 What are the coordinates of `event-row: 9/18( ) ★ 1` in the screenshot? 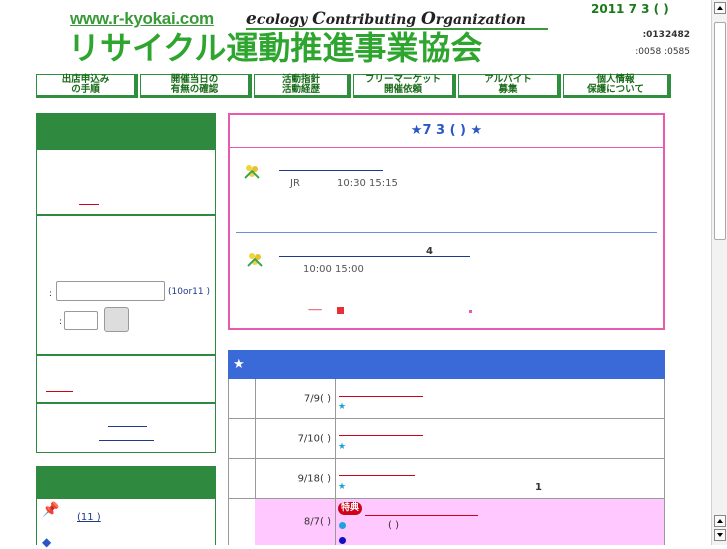 It's located at (446, 479).